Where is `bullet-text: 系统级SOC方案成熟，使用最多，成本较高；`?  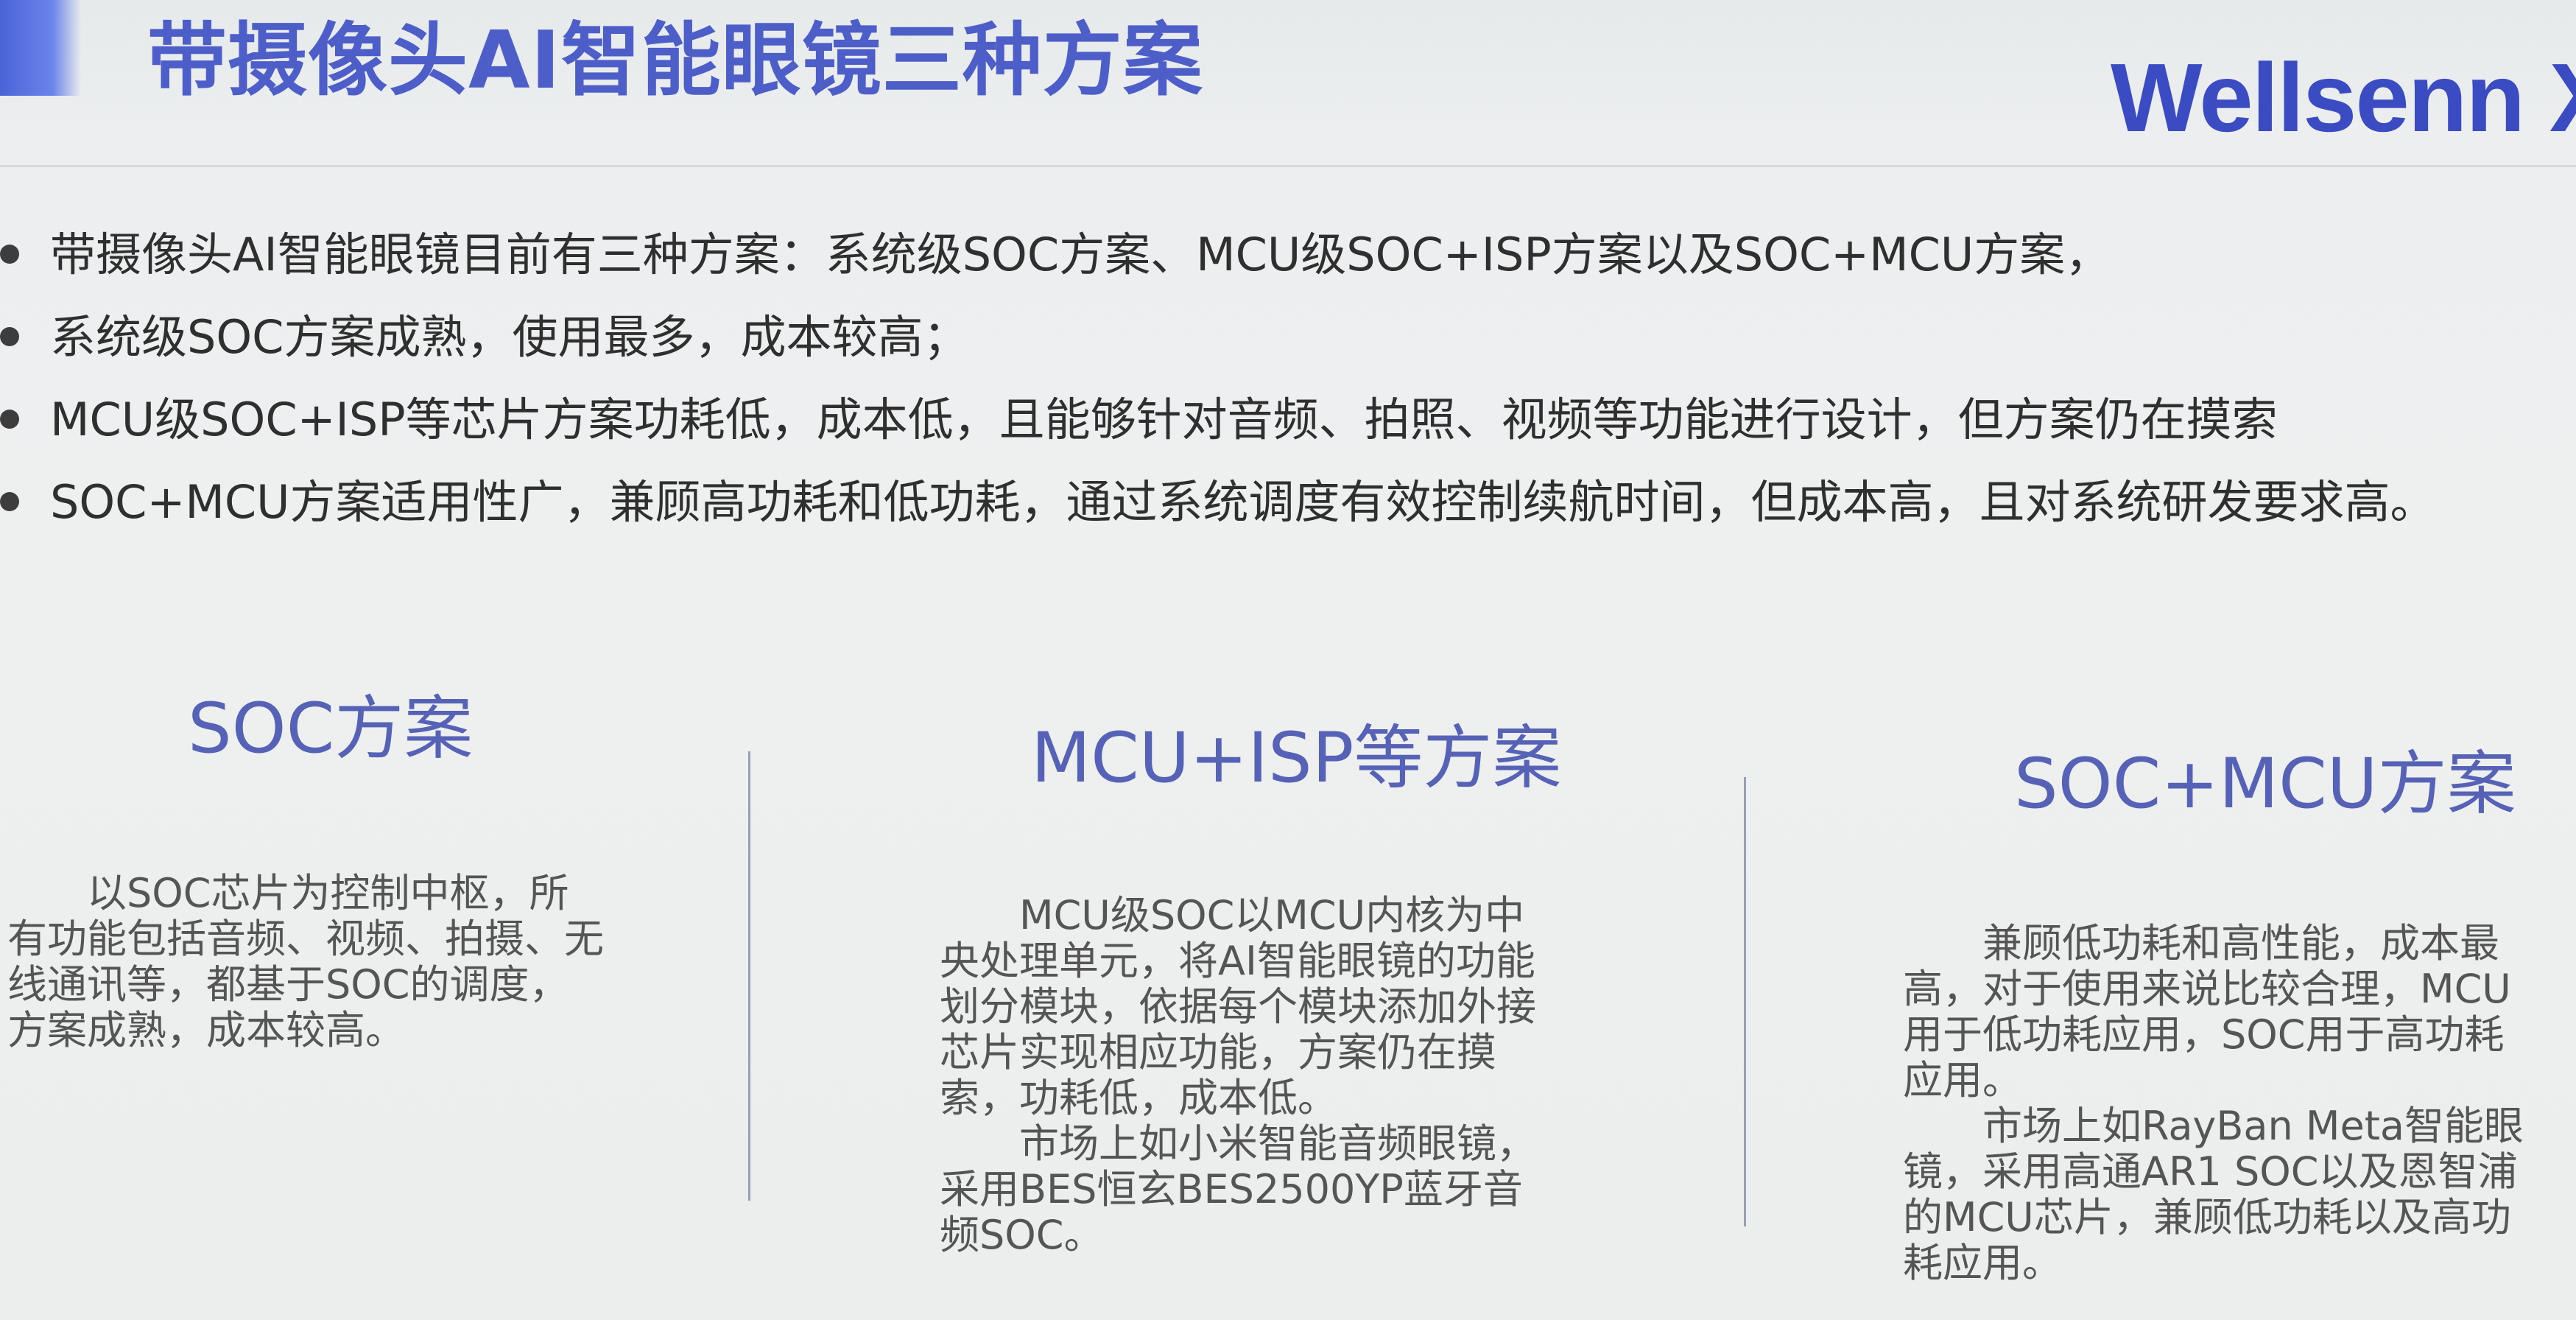 bullet-text: 系统级SOC方案成熟，使用最多，成本较高； is located at coordinates (509, 337).